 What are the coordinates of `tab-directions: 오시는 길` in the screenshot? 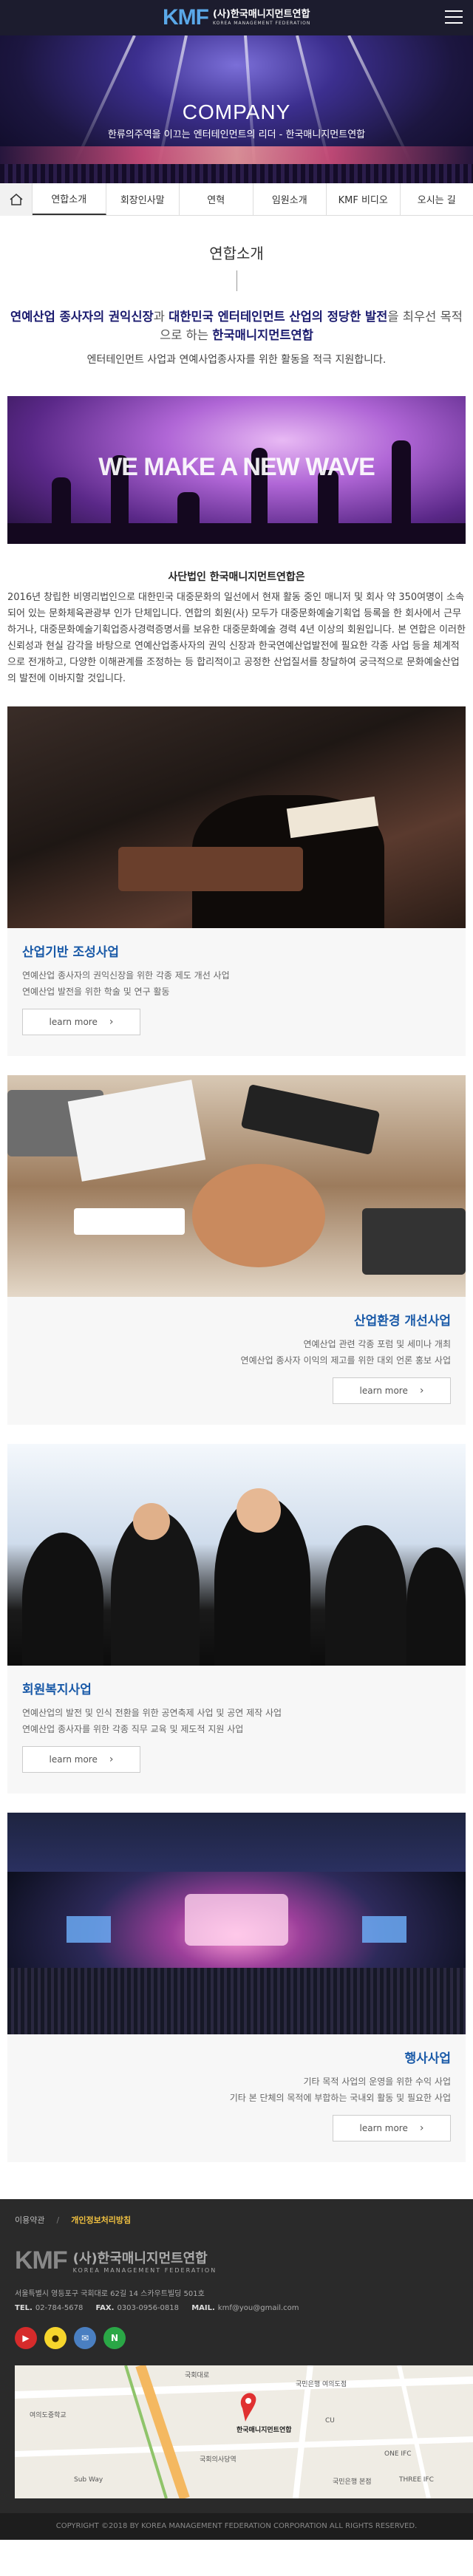 It's located at (437, 199).